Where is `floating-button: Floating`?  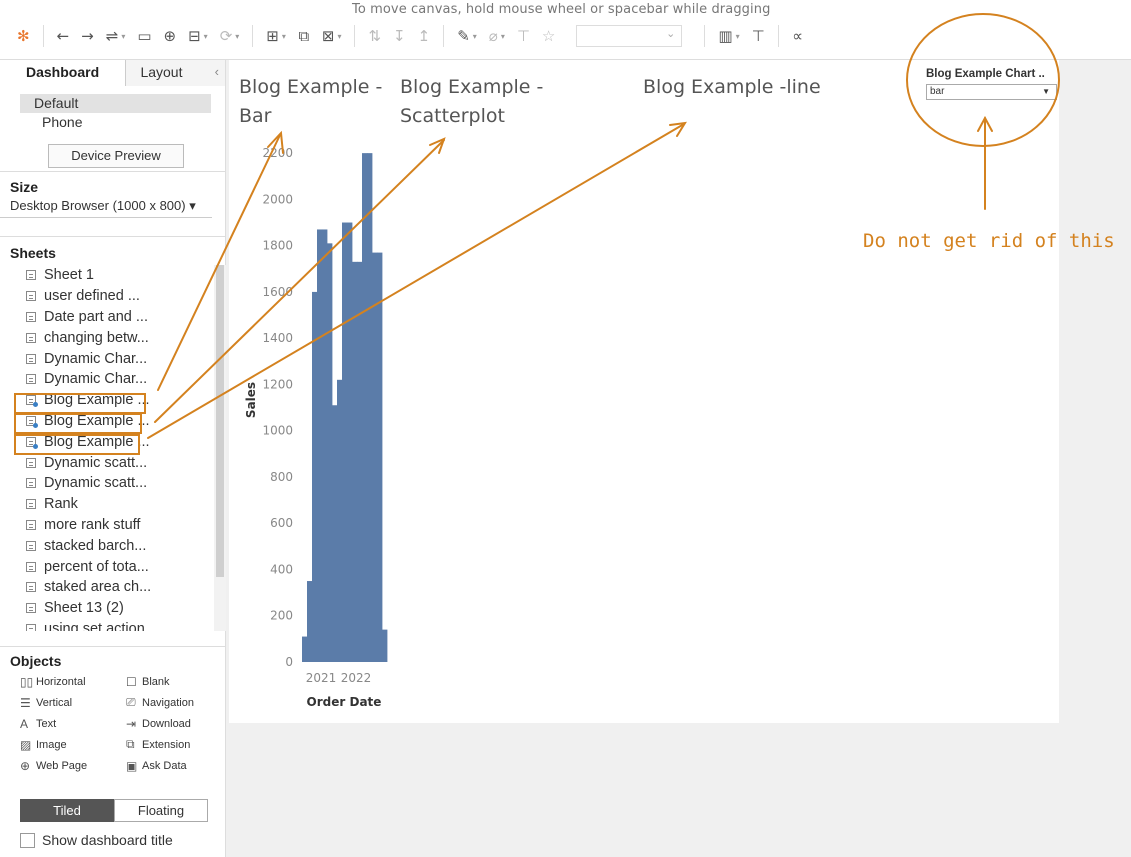 floating-button: Floating is located at coordinates (161, 810).